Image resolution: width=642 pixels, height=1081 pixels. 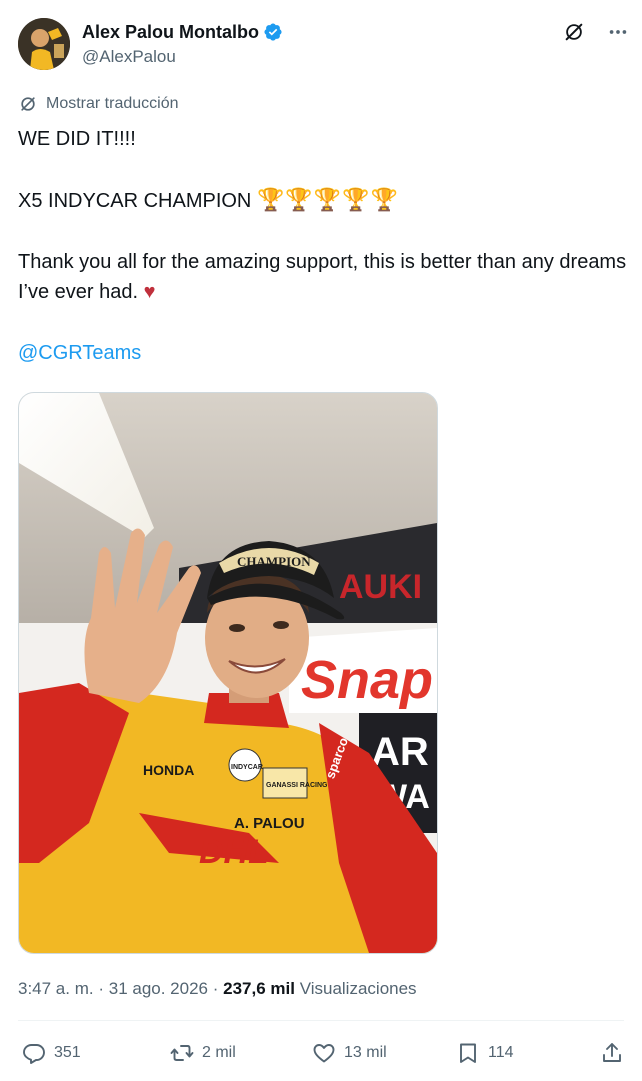 I want to click on action-bar: 351 2 mil 13 mil 114, so click(x=326, y=1055).